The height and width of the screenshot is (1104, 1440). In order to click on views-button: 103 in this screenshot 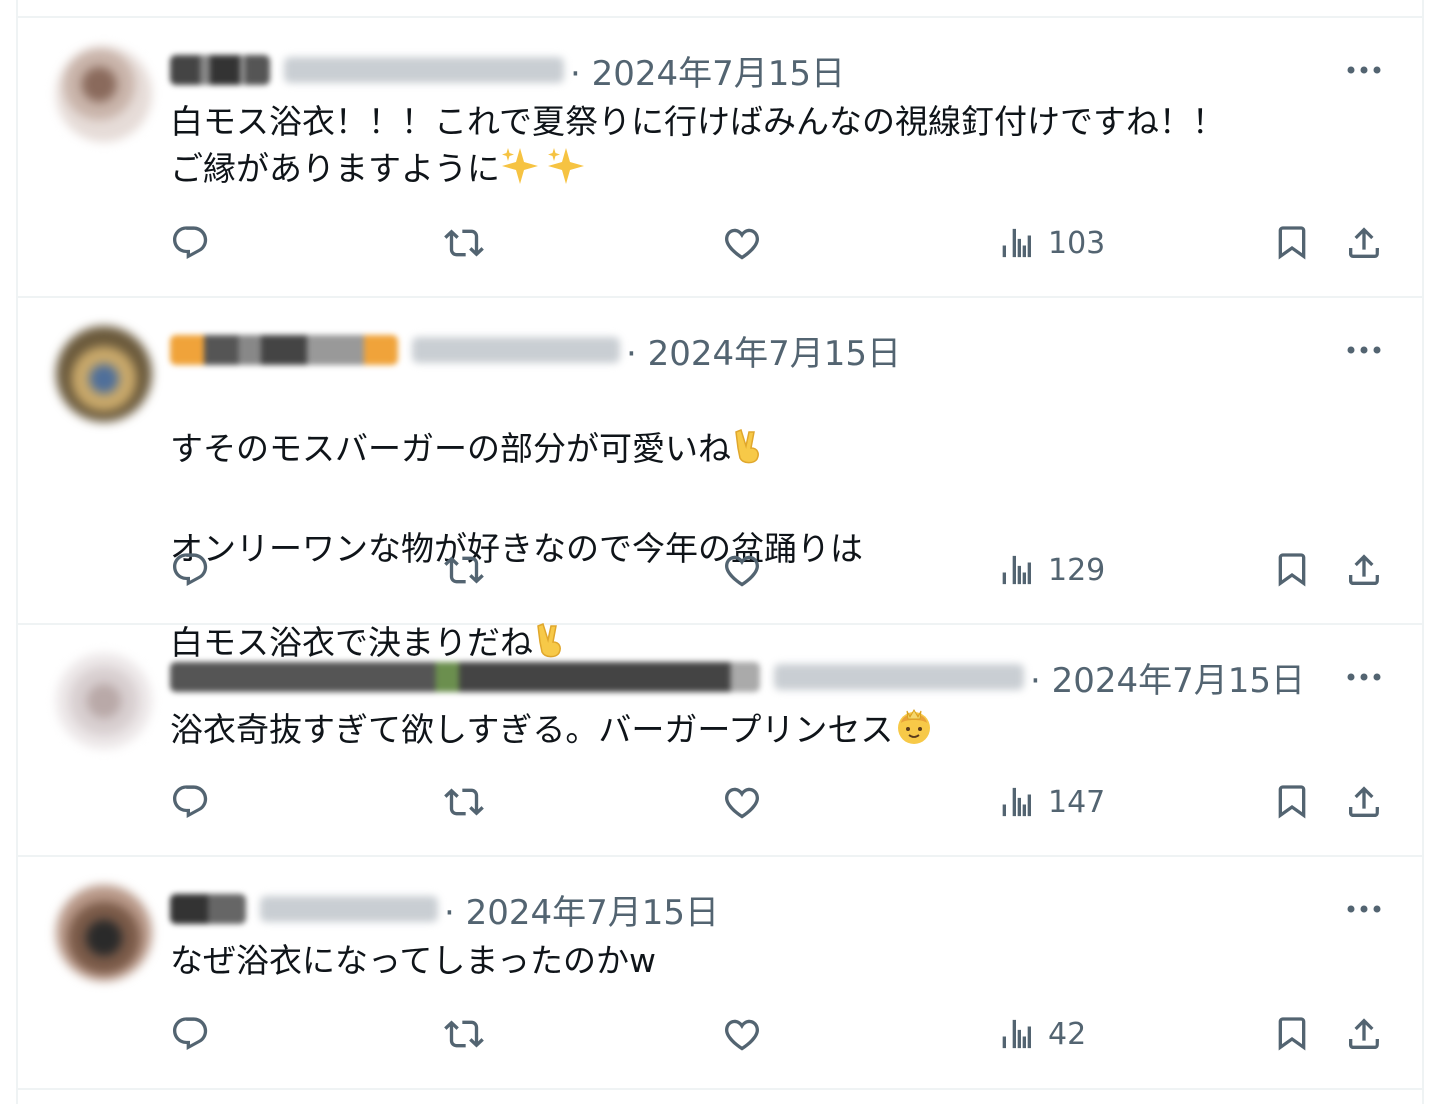, I will do `click(1051, 243)`.